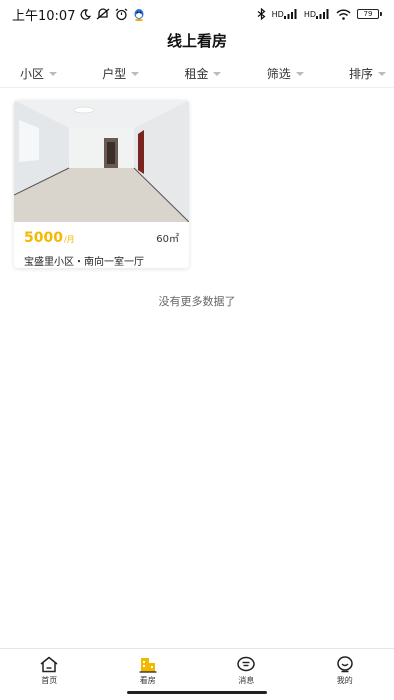  What do you see at coordinates (197, 692) in the screenshot?
I see `home-indicator` at bounding box center [197, 692].